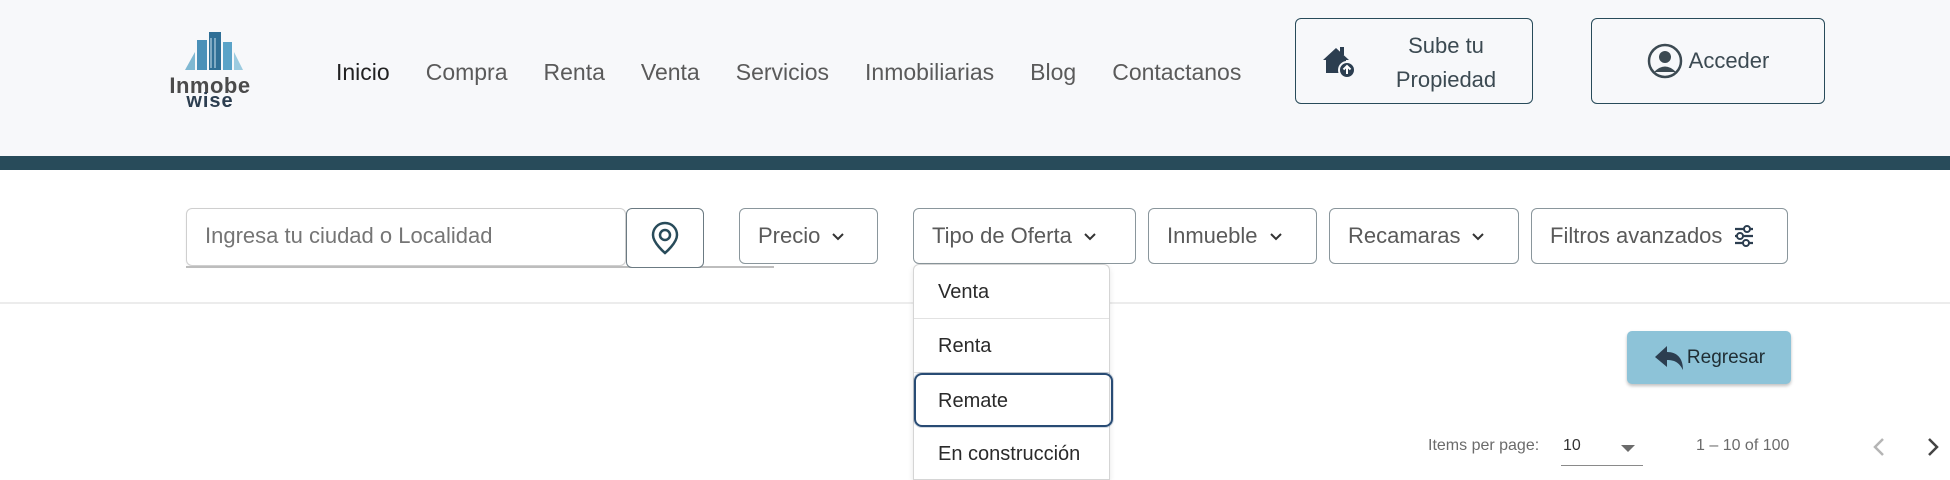  I want to click on regresar-button: Regresar, so click(1709, 357).